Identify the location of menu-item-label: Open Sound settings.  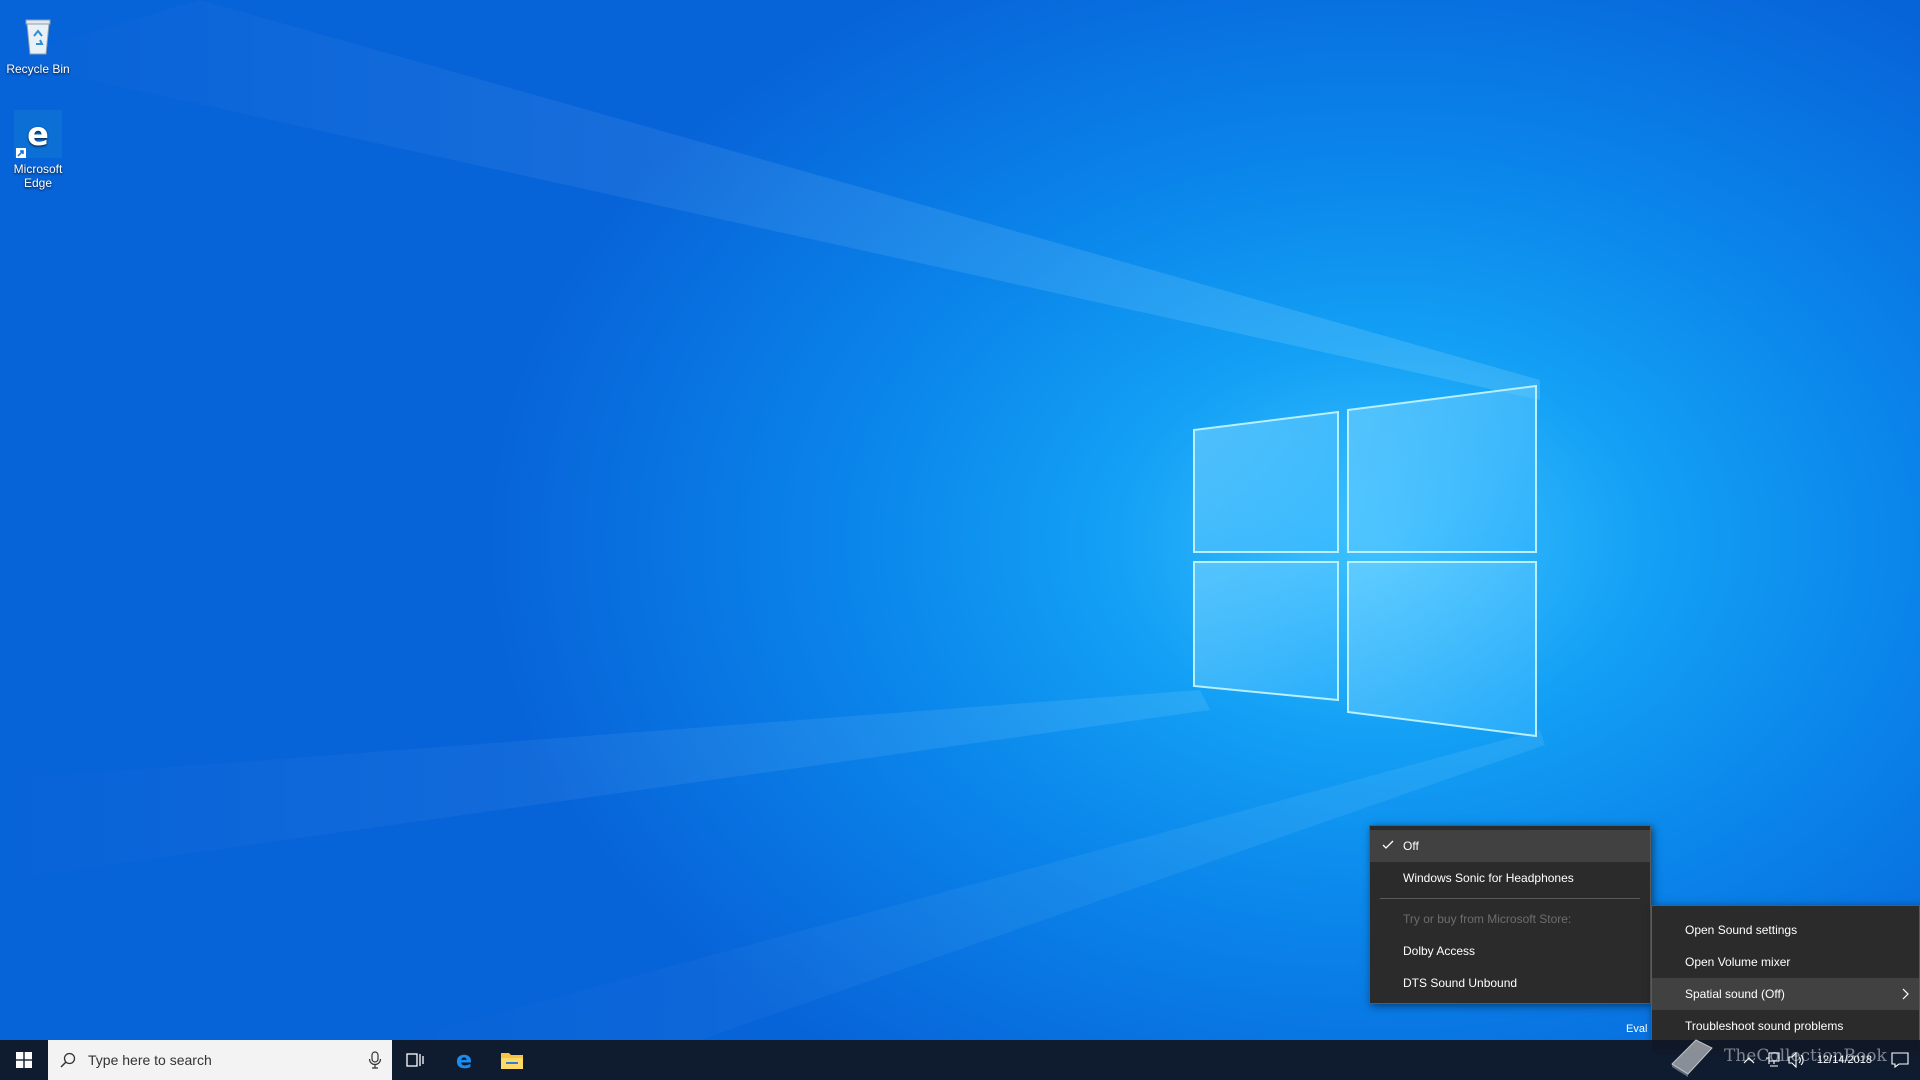
(1741, 930).